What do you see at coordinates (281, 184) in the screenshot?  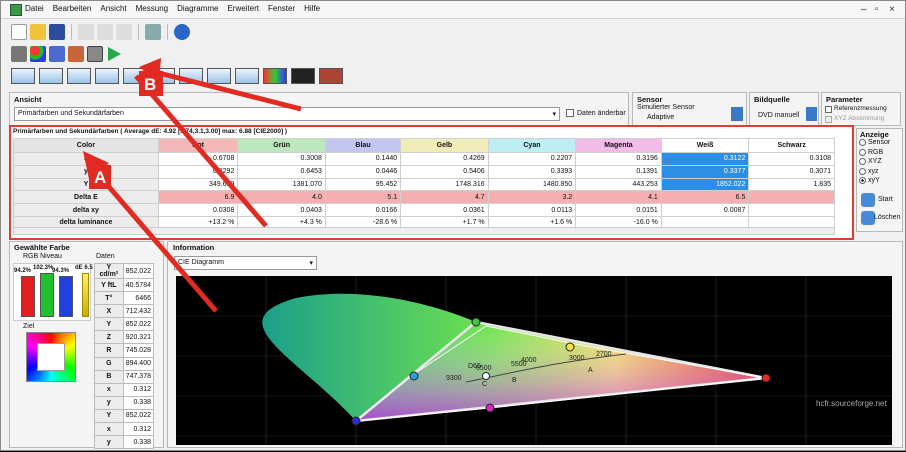 I see `table-cell: 1381.070` at bounding box center [281, 184].